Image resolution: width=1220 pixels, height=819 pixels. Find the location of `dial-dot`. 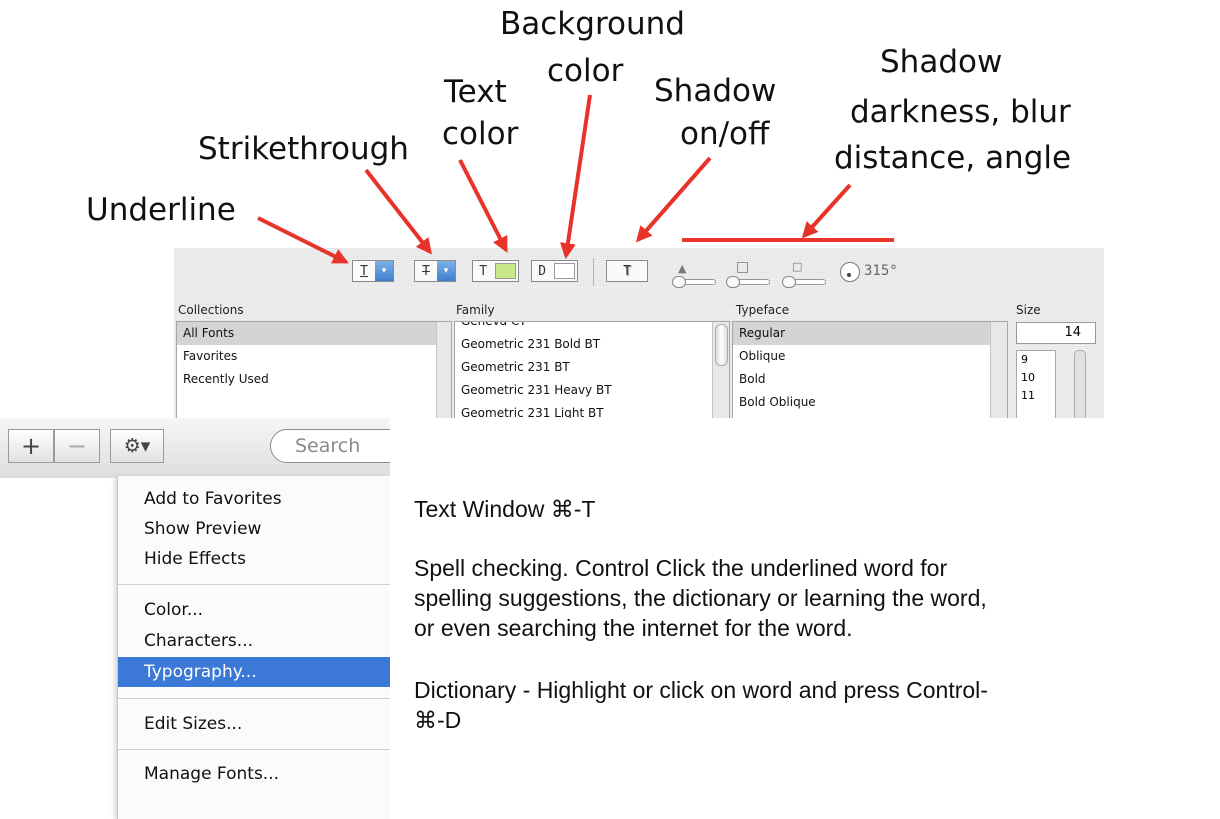

dial-dot is located at coordinates (849, 275).